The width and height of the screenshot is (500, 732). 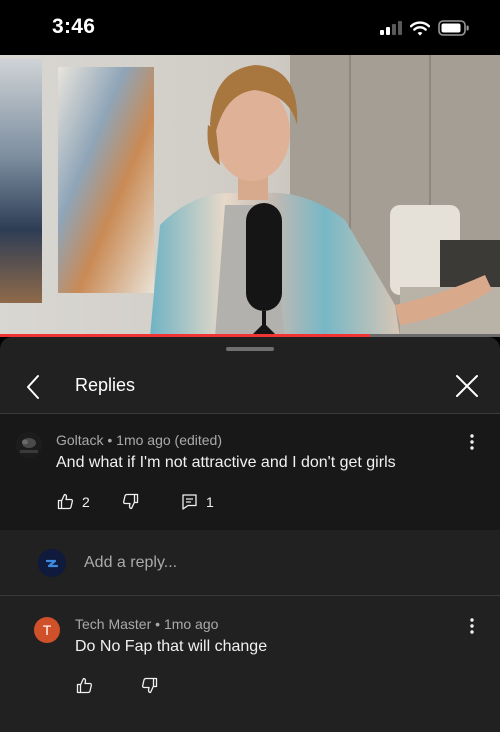 I want to click on reply-text: Do No Fap that will change, so click(x=171, y=646).